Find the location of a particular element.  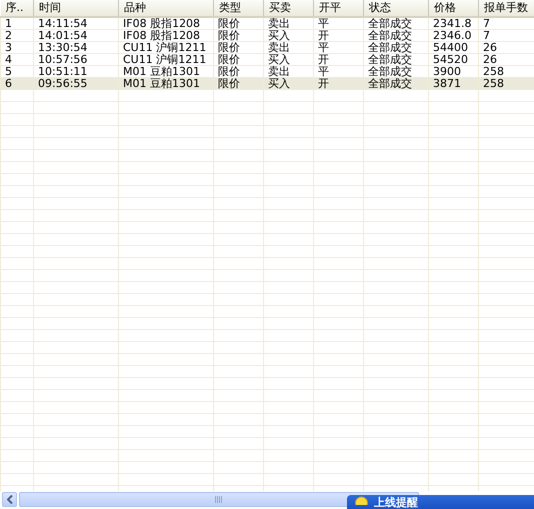

table-cell: 09:56:55 is located at coordinates (76, 84).